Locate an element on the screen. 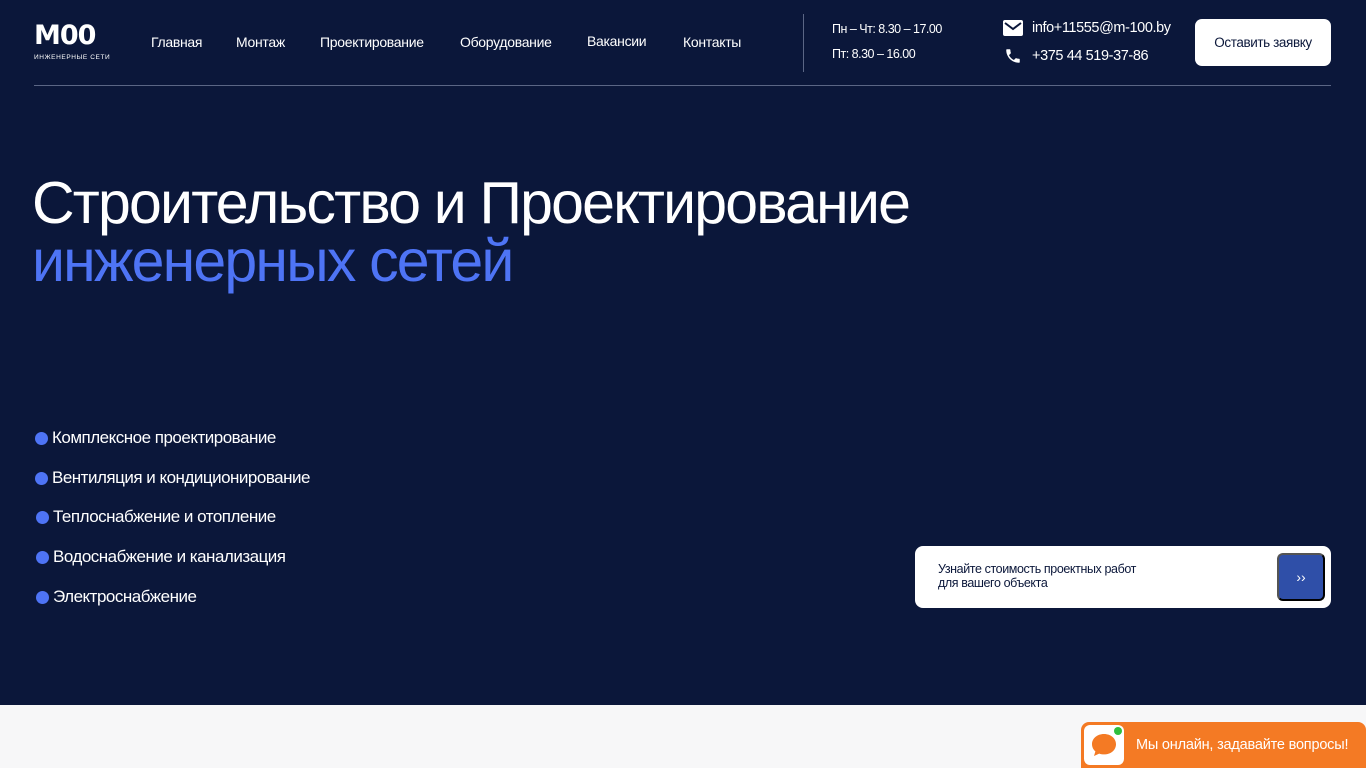 The height and width of the screenshot is (768, 1366). leave-request-button: Оставить заявку is located at coordinates (1263, 42).